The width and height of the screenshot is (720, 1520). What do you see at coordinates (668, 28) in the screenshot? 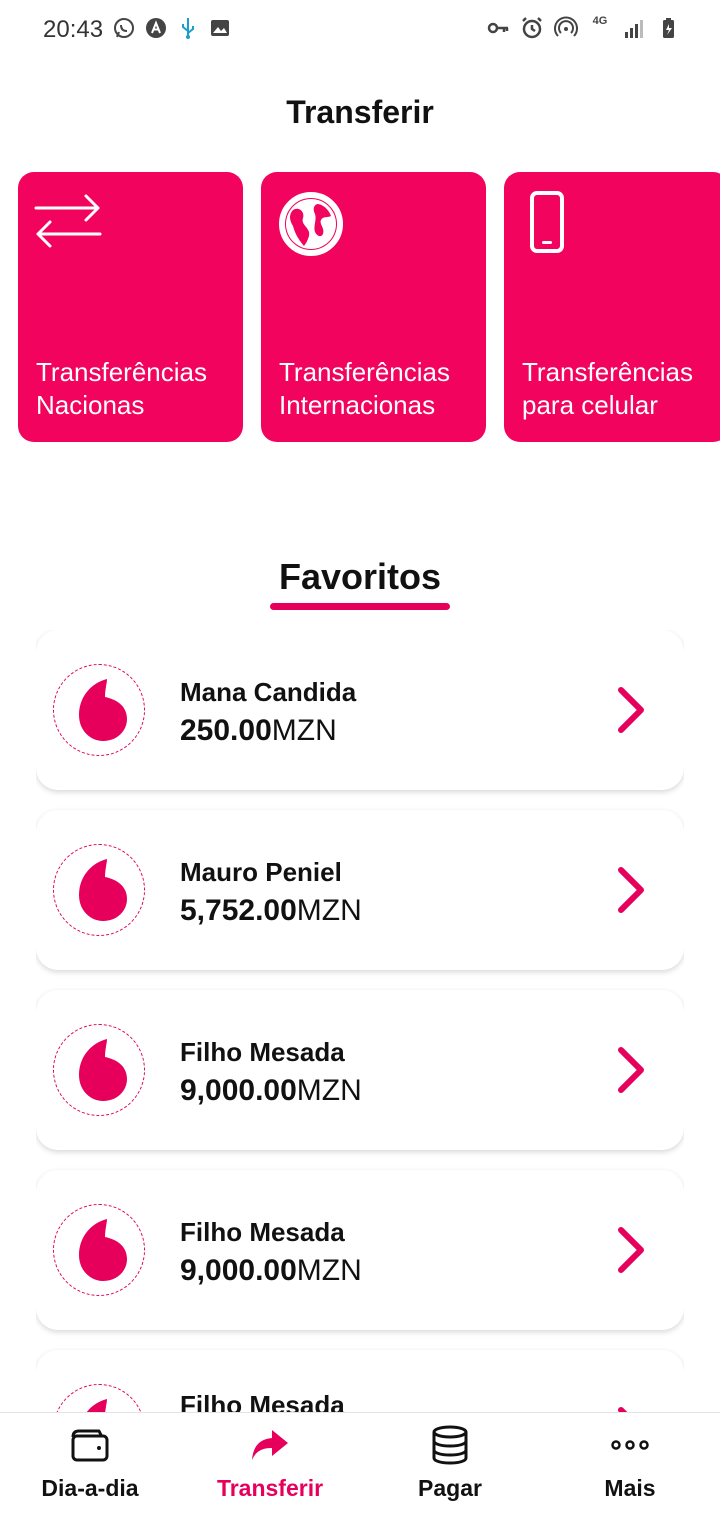
I see `battery-icon` at bounding box center [668, 28].